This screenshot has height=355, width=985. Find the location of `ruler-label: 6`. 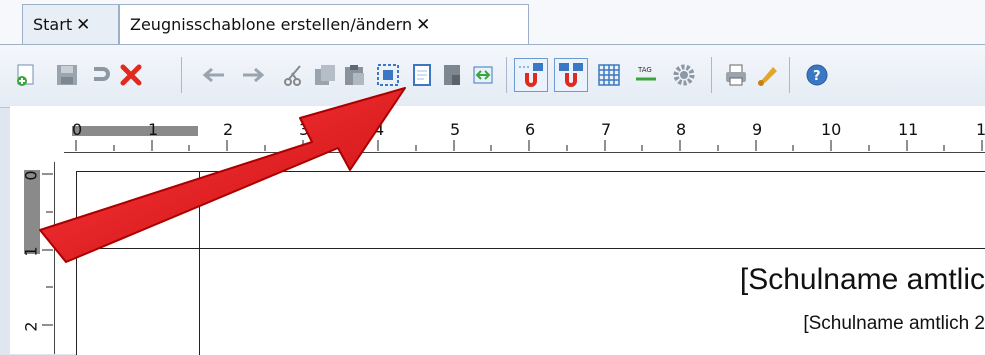

ruler-label: 6 is located at coordinates (530, 129).